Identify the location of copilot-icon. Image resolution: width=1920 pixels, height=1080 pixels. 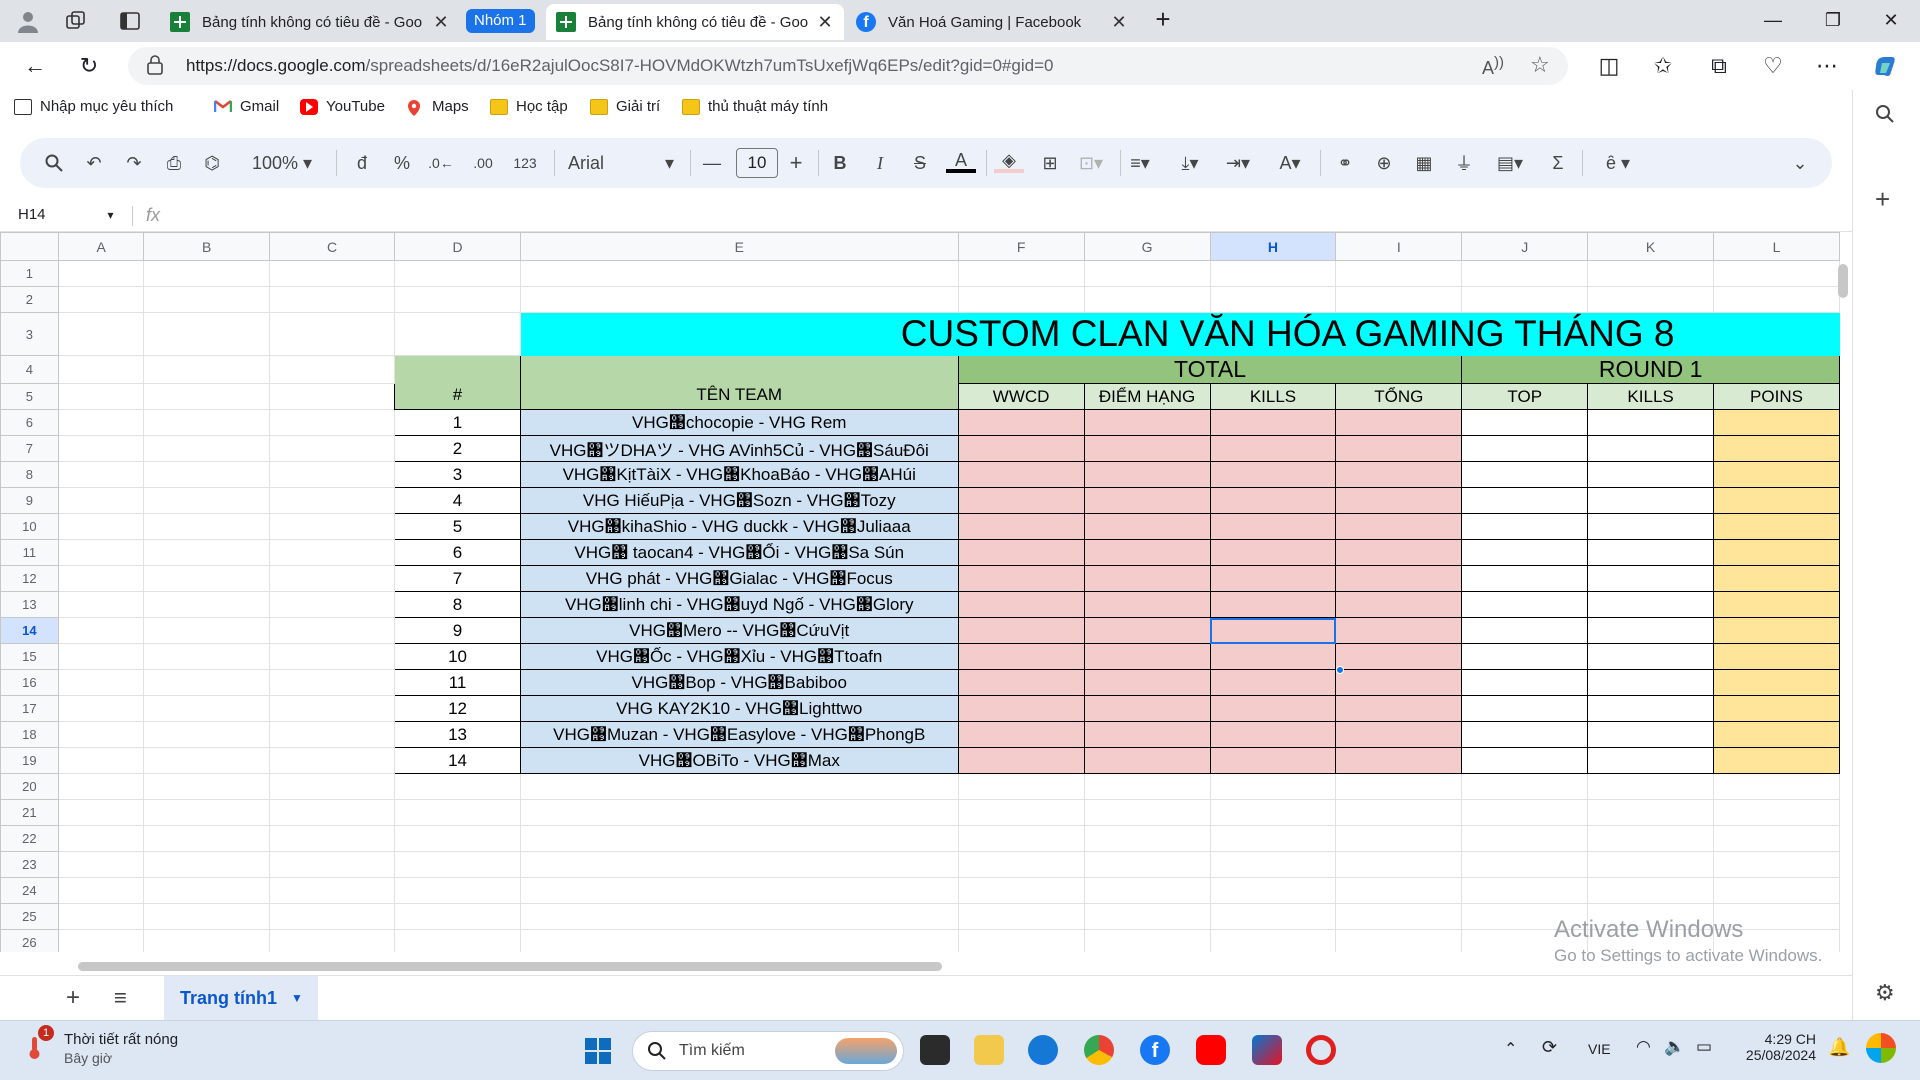
(1885, 66).